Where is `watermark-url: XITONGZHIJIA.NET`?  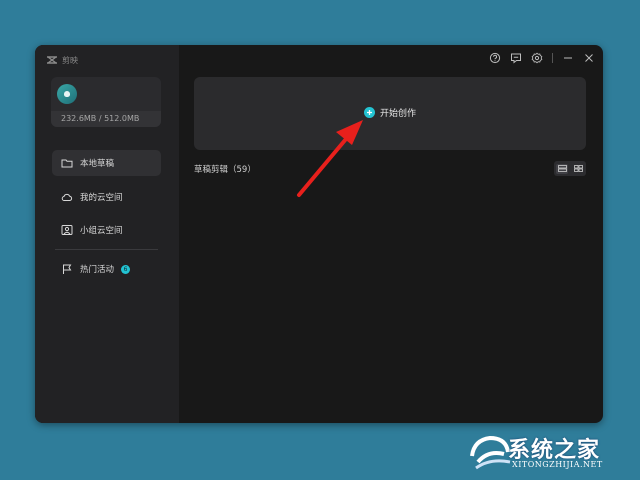
watermark-url: XITONGZHIJIA.NET is located at coordinates (557, 464).